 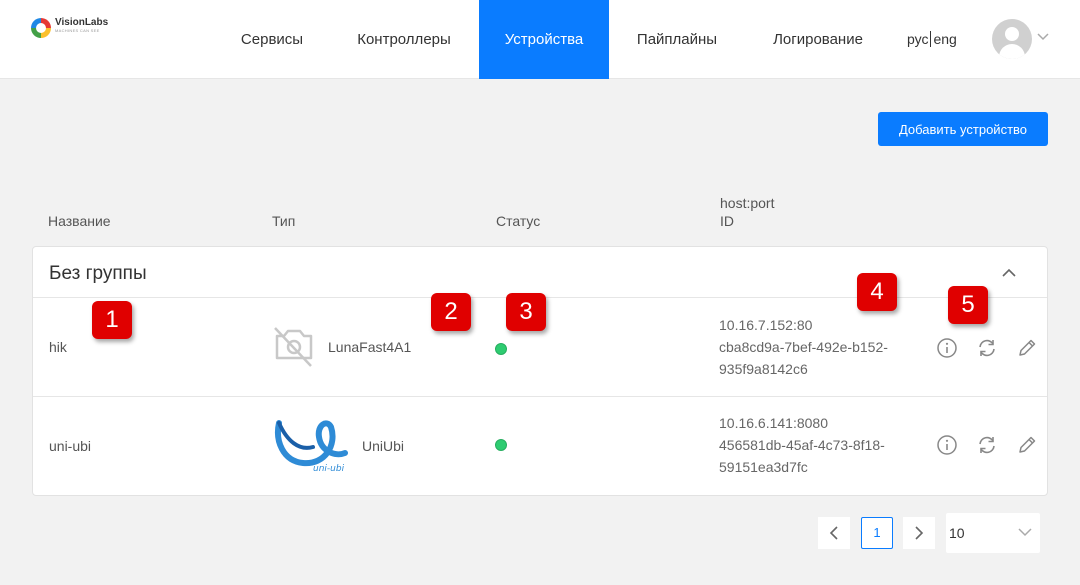 I want to click on device-id-line2: 935f9a8142c6, so click(x=763, y=369).